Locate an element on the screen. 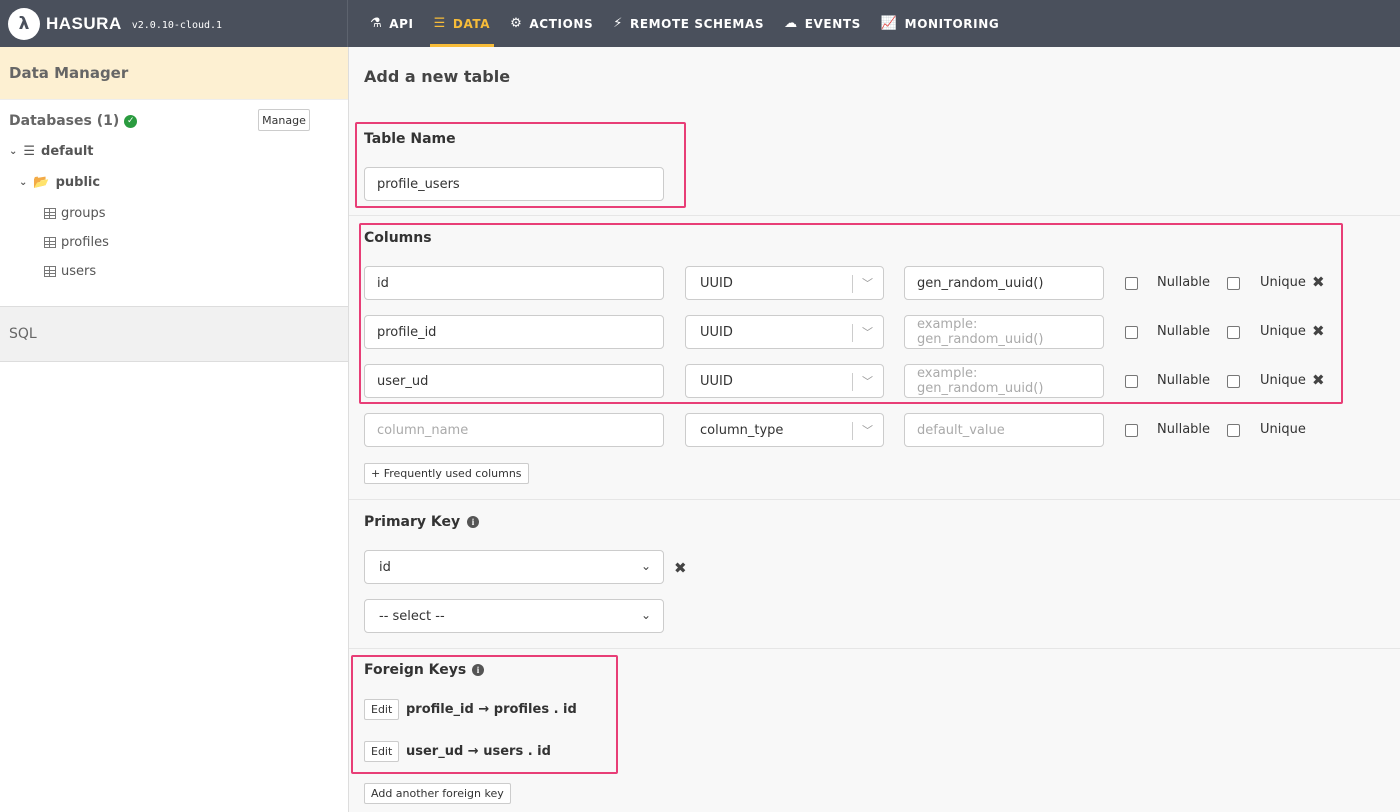 Image resolution: width=1400 pixels, height=812 pixels. line-chart-icon: 📈 is located at coordinates (889, 23).